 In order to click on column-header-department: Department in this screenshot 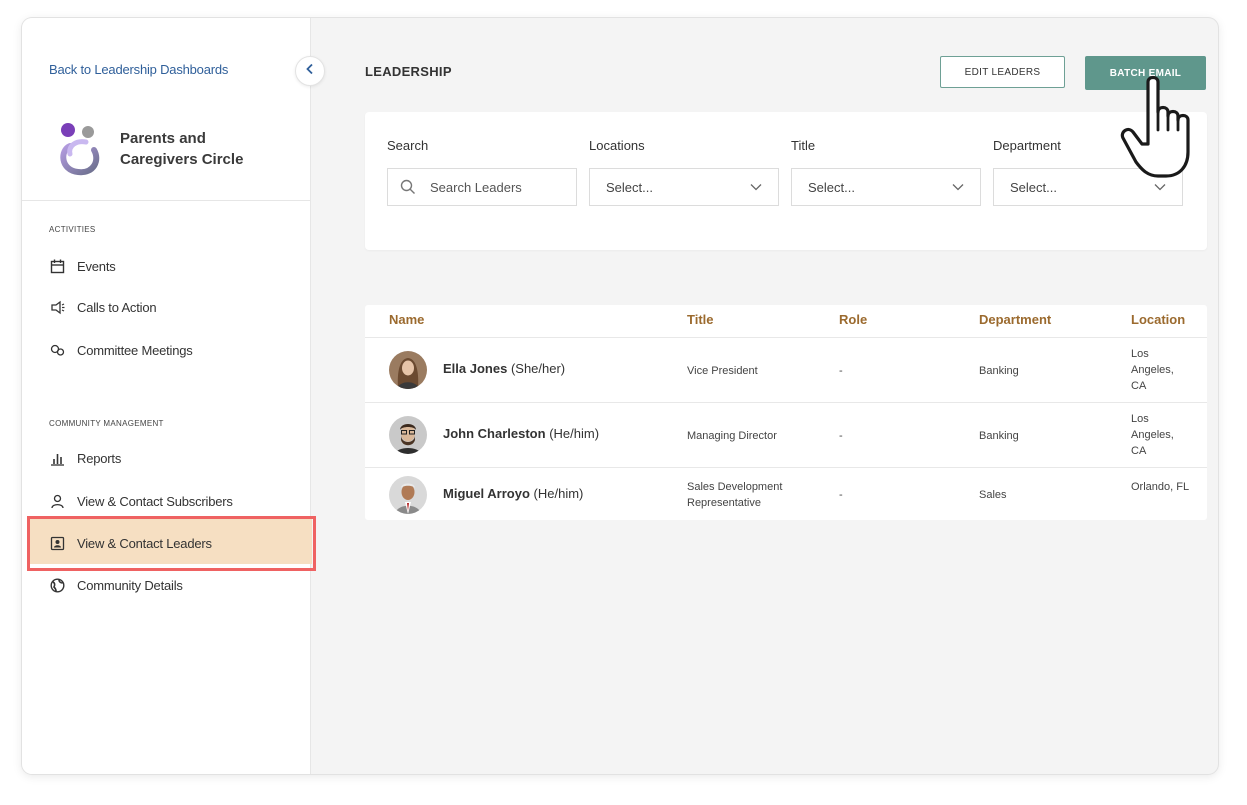, I will do `click(1015, 319)`.